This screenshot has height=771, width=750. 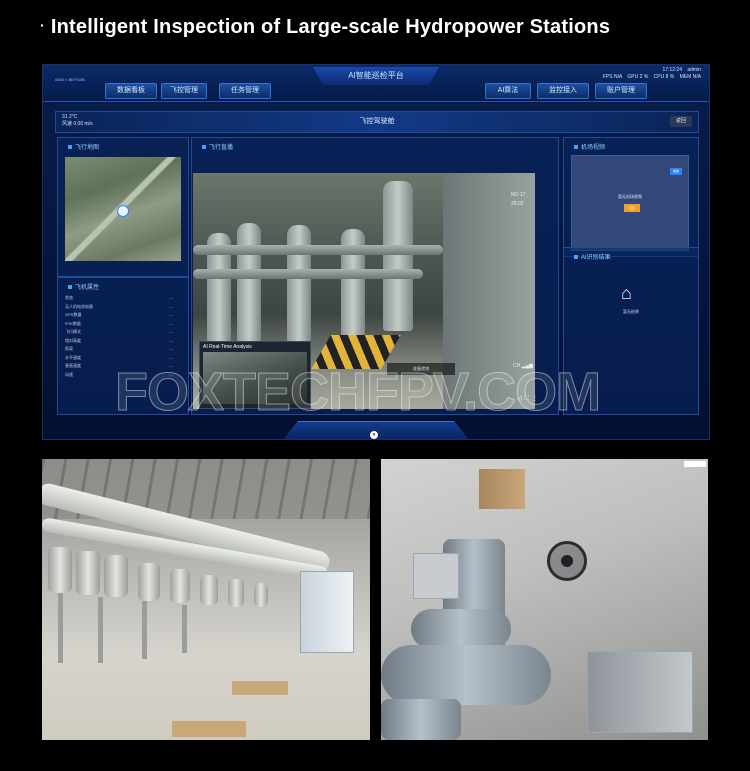 I want to click on weather-readout: 31.2°C 风速 0.00 m/s, so click(x=77, y=121).